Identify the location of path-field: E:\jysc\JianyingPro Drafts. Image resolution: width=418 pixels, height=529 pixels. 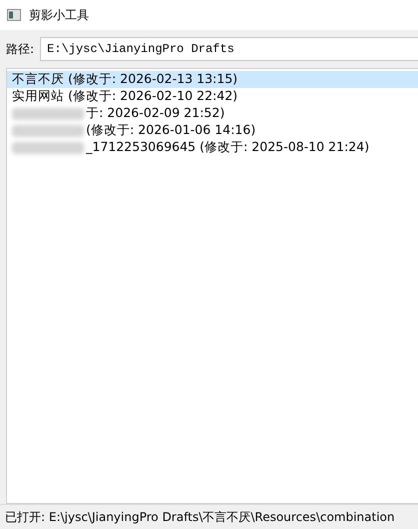
(229, 49).